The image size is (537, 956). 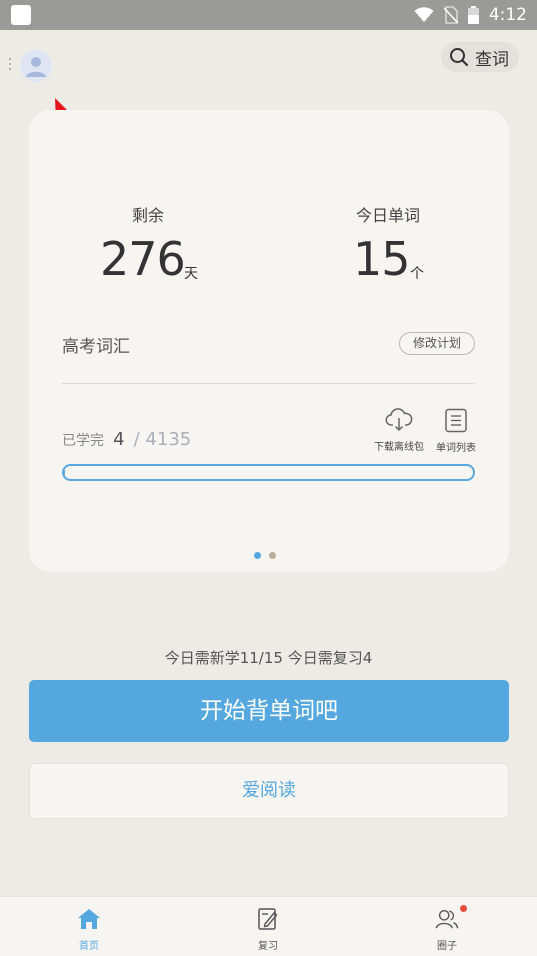 I want to click on bottom-nav: 首页 复习 圈子, so click(x=268, y=926).